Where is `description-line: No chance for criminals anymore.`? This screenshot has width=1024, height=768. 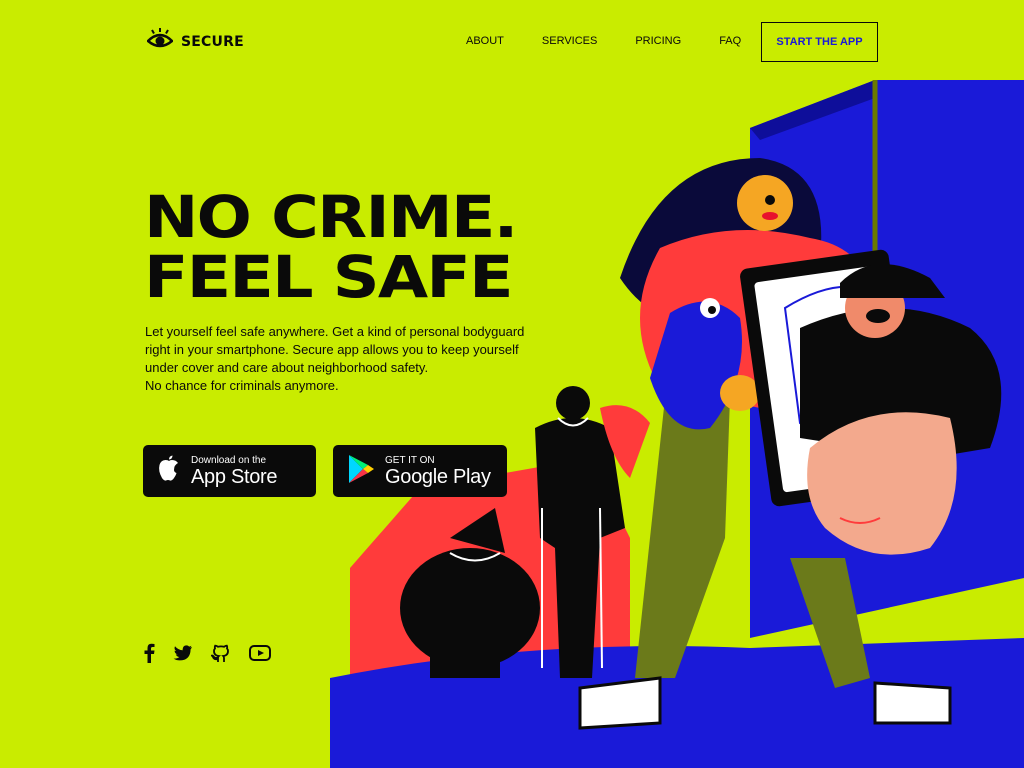
description-line: No chance for criminals anymore. is located at coordinates (242, 385).